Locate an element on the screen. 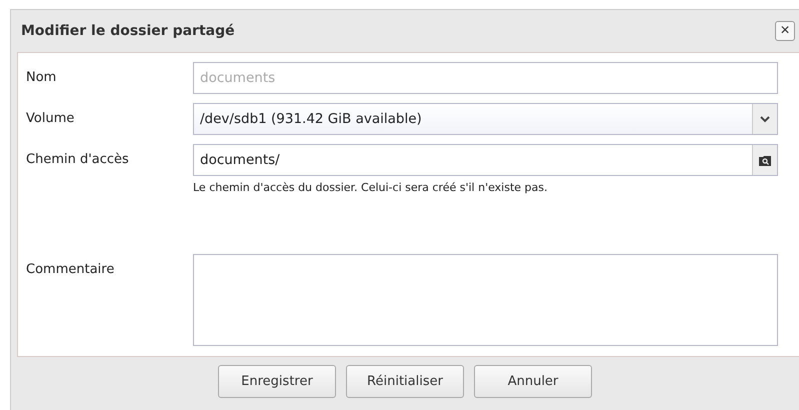 Image resolution: width=799 pixels, height=410 pixels. folder-search-icon is located at coordinates (765, 160).